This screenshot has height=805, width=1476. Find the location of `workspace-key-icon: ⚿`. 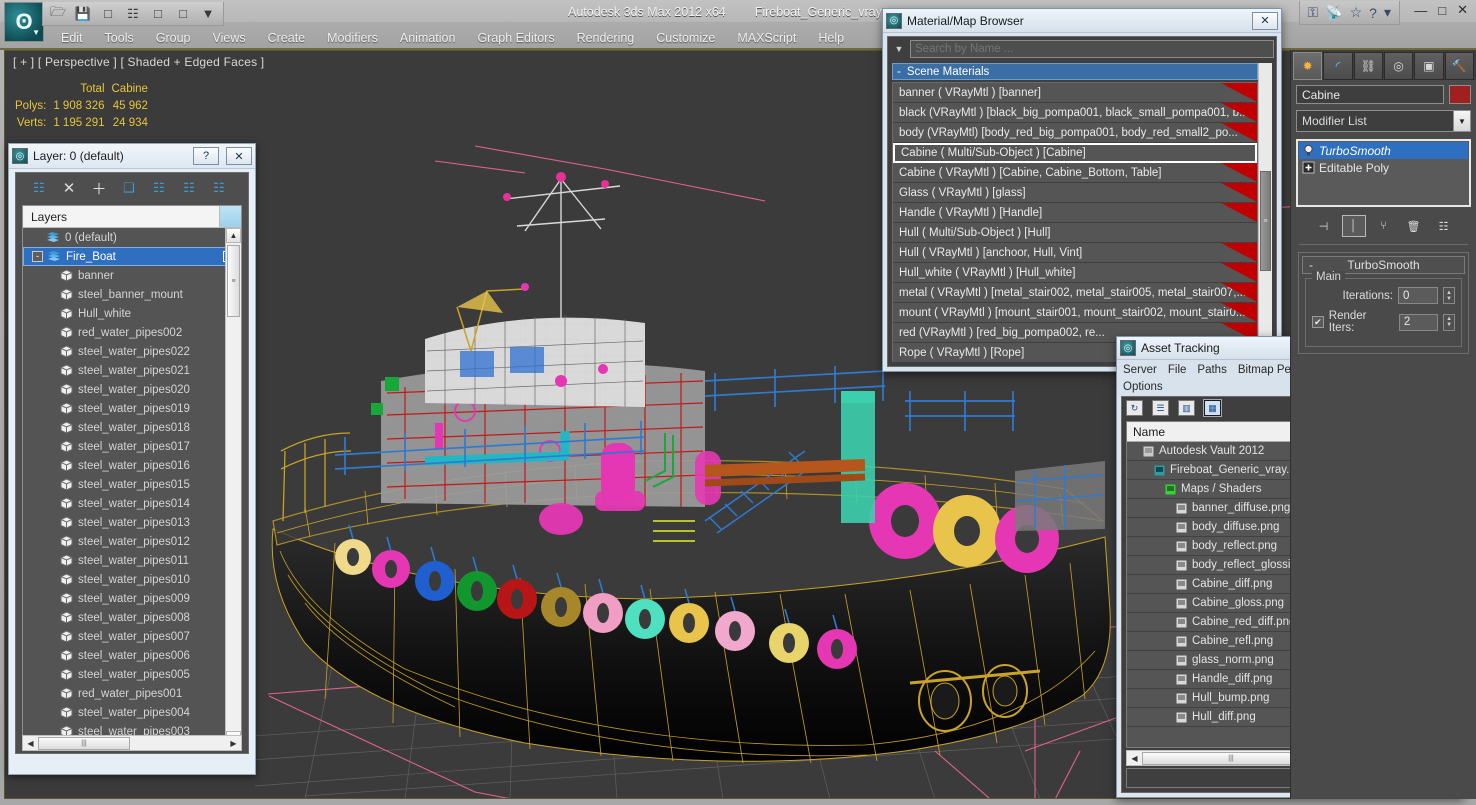

workspace-key-icon: ⚿ is located at coordinates (1313, 12).